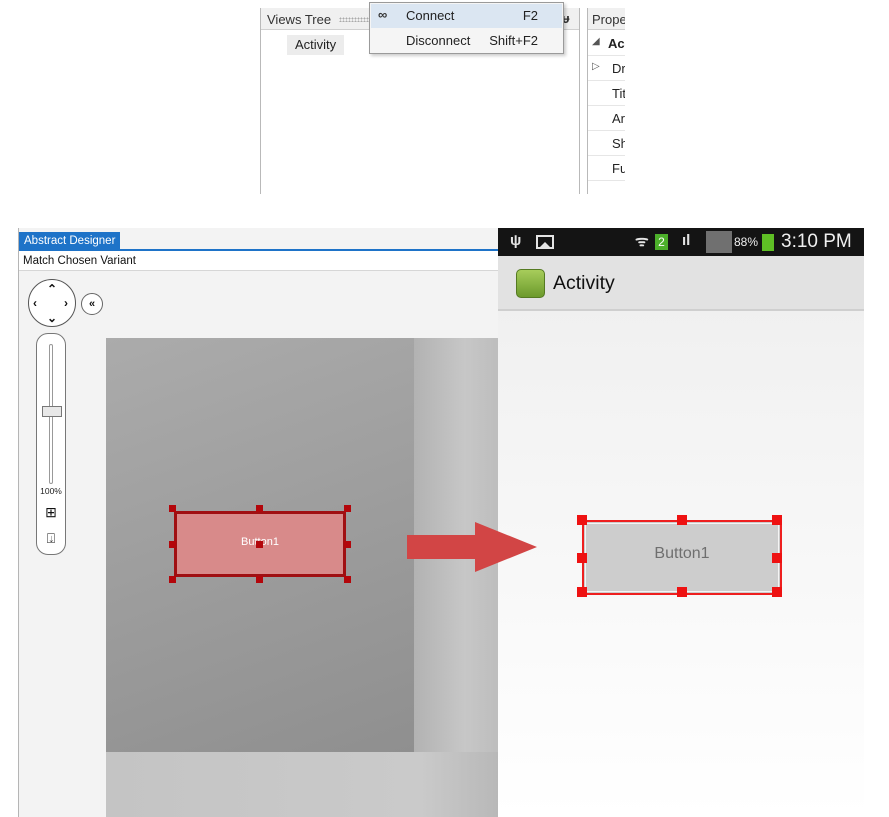  I want to click on pan-navigator: ⌃ ‹ › ⌄, so click(52, 303).